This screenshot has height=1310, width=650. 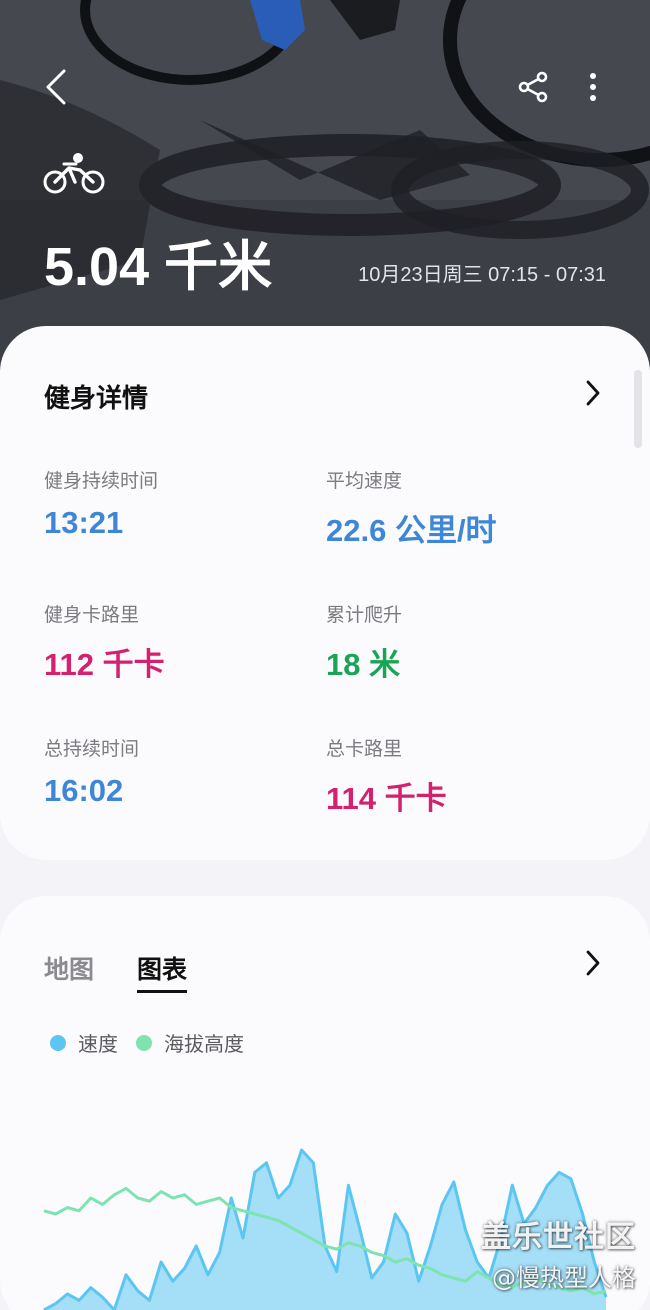 I want to click on legend-item-speed: 速度, so click(x=84, y=1042).